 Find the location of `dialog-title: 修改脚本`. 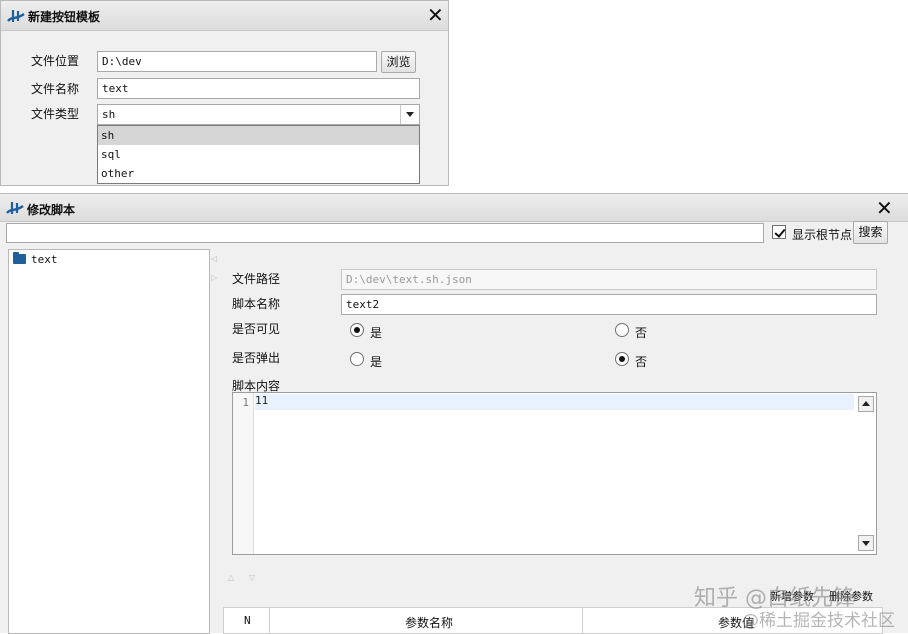

dialog-title: 修改脚本 is located at coordinates (51, 210).